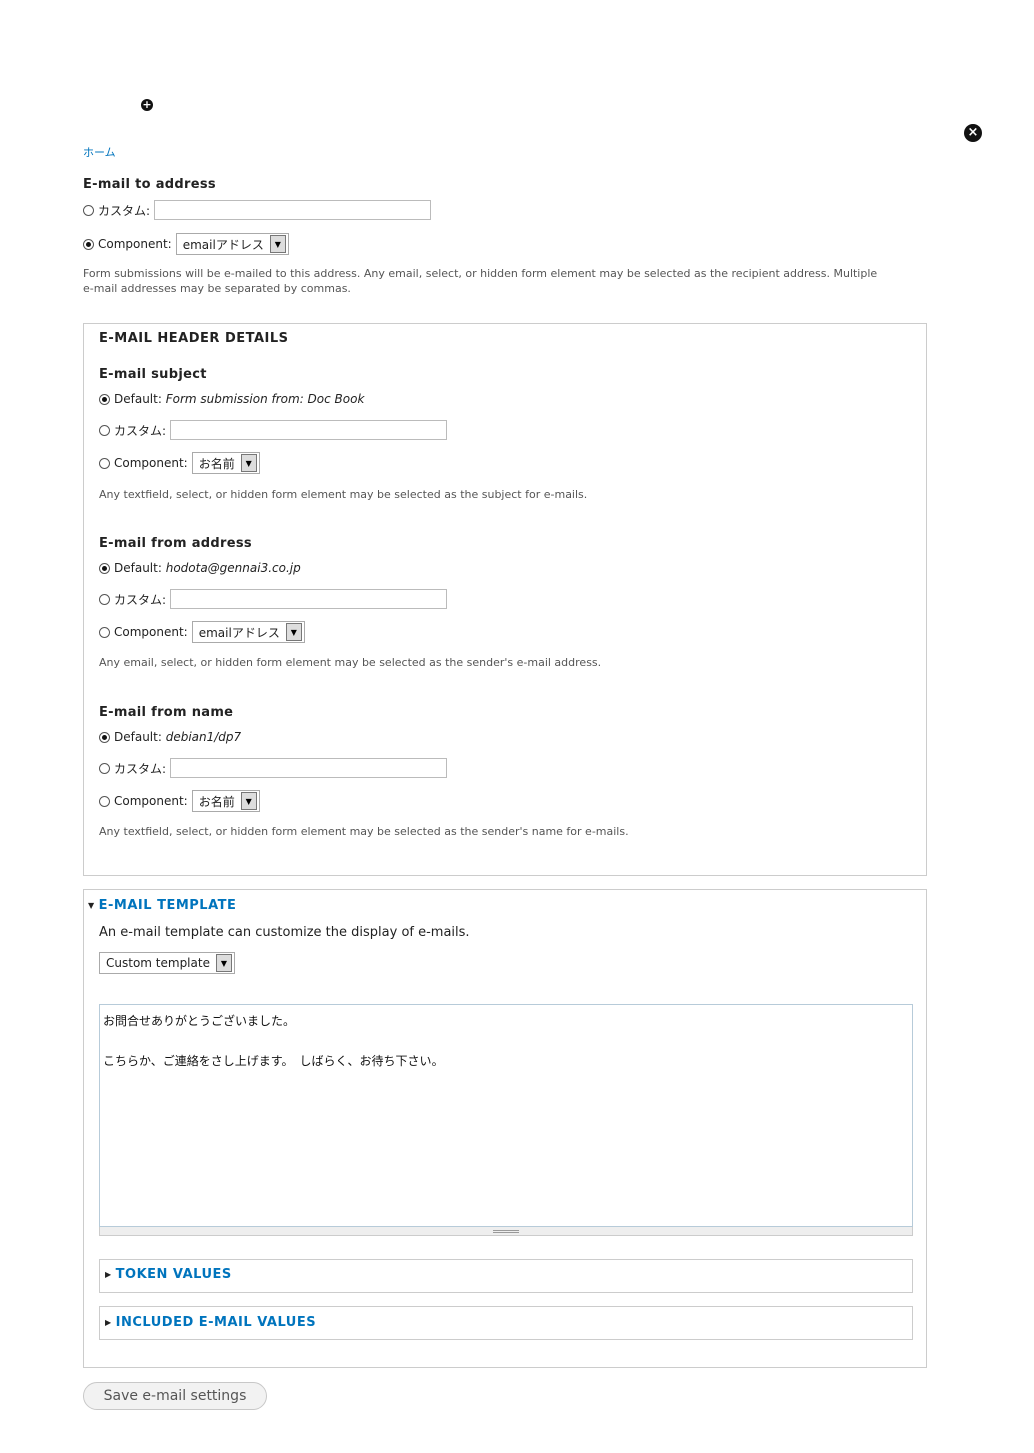  Describe the element at coordinates (216, 463) in the screenshot. I see `subject-component-value: お名前` at that location.